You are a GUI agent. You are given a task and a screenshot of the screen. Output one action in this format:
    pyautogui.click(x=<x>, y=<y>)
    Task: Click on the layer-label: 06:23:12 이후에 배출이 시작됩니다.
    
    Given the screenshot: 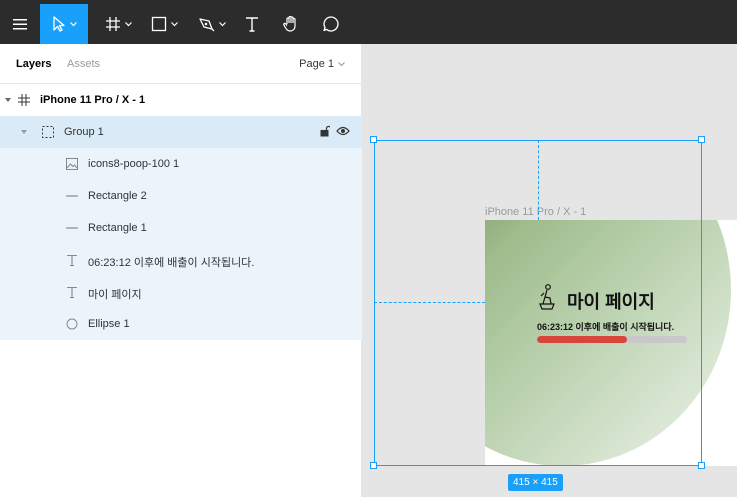 What is the action you would take?
    pyautogui.click(x=171, y=263)
    